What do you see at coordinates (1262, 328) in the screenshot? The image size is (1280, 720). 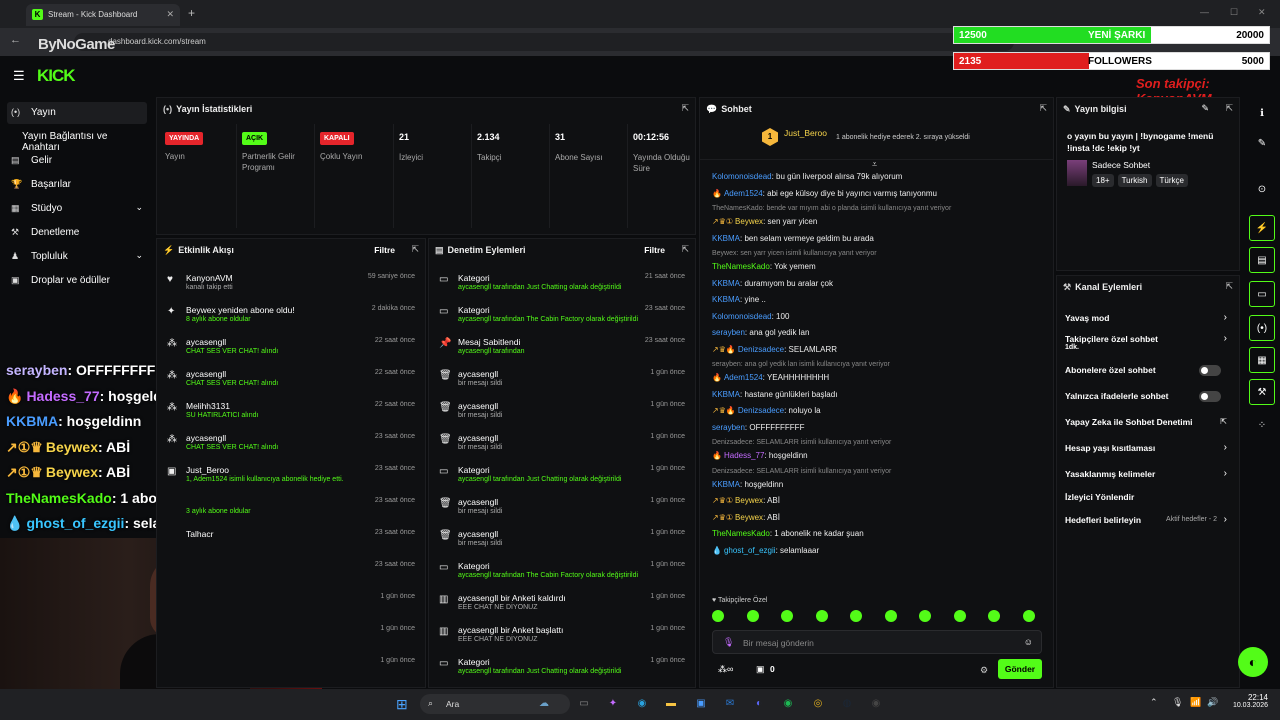 I see `signal-icon: (•)` at bounding box center [1262, 328].